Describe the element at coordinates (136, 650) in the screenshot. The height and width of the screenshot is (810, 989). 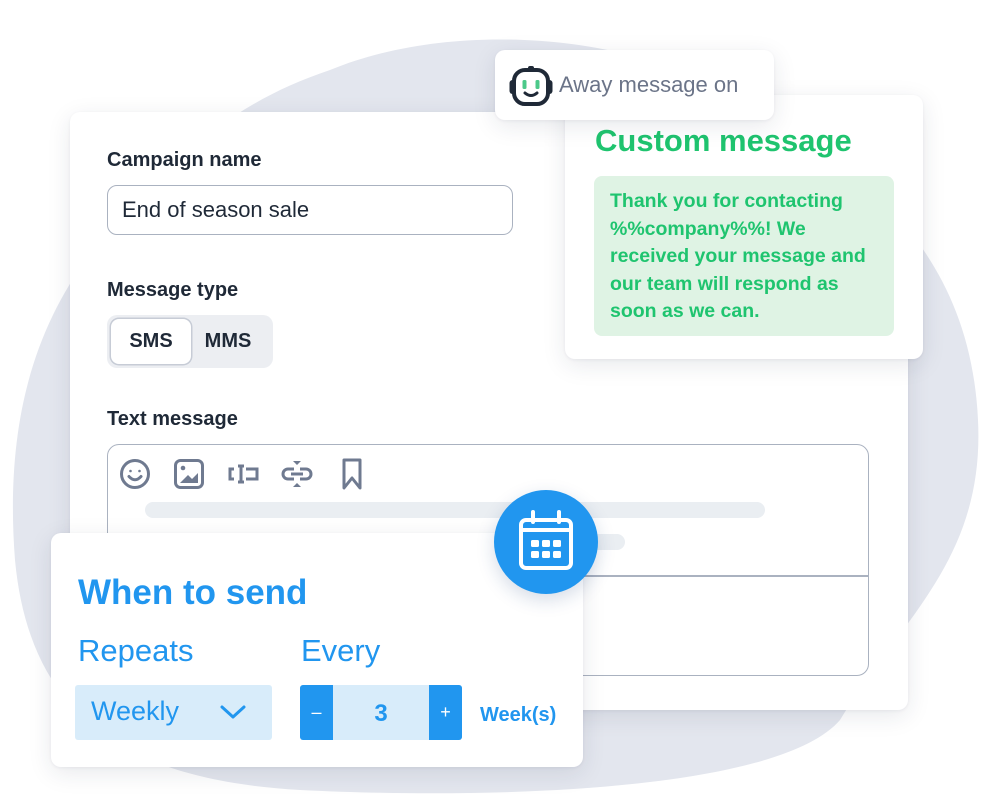
I see `repeats-label: Repeats` at that location.